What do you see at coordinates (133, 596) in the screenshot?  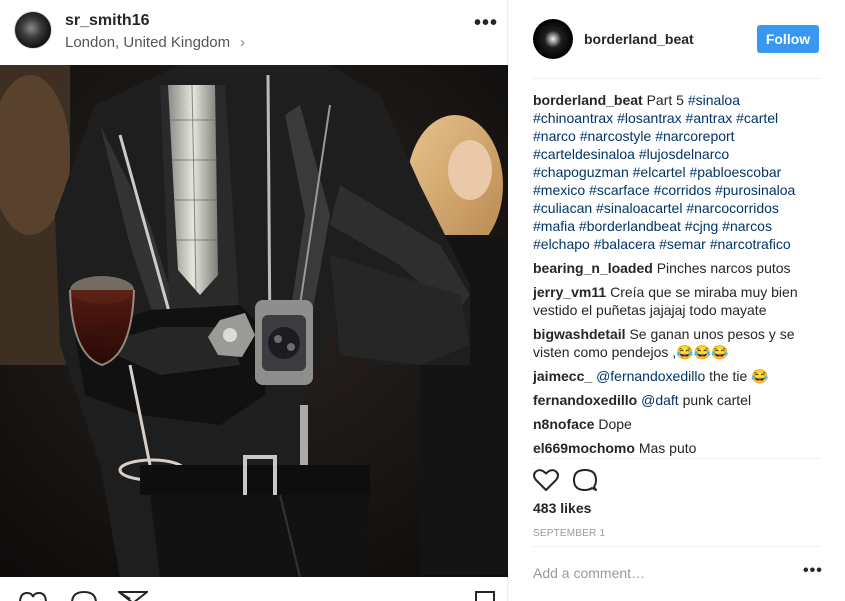 I see `paper-plane-icon` at bounding box center [133, 596].